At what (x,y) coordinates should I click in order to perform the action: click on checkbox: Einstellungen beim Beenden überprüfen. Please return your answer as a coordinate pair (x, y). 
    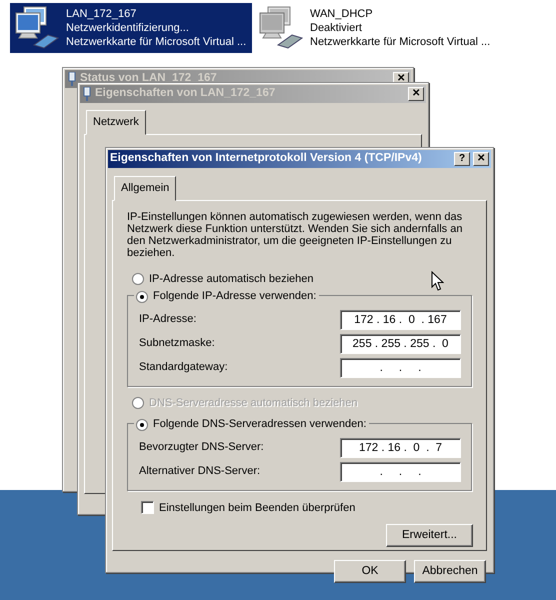
    Looking at the image, I should click on (248, 508).